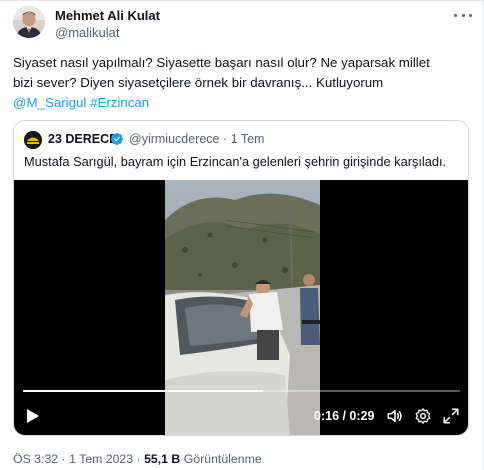  I want to click on play-icon, so click(33, 416).